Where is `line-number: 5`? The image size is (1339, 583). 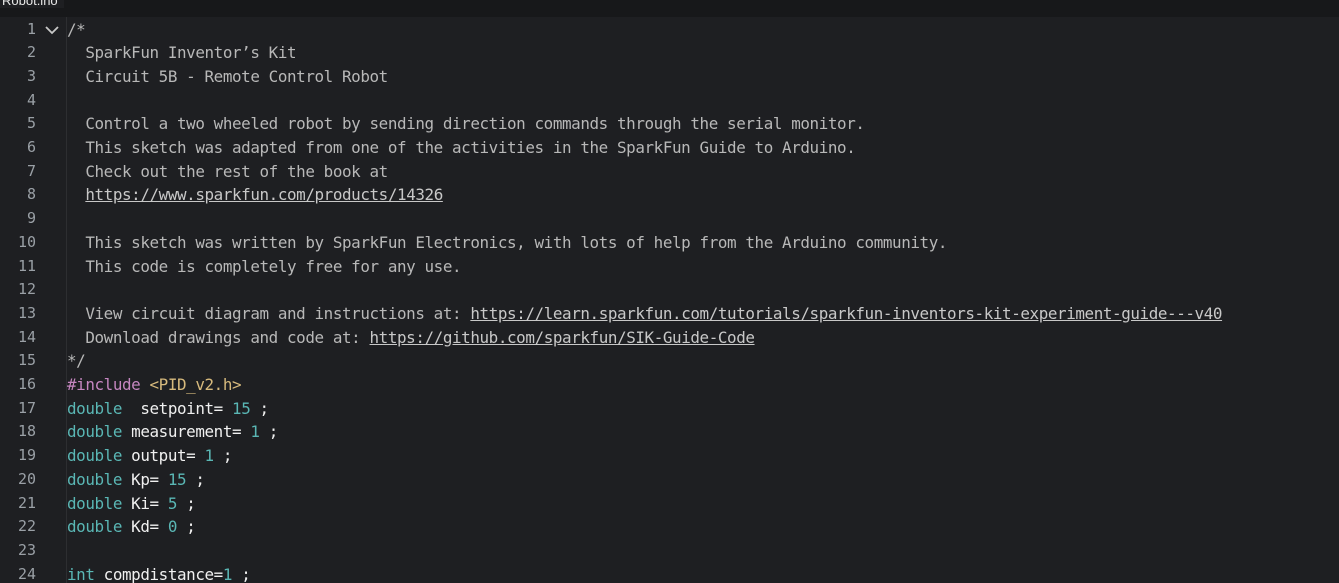
line-number: 5 is located at coordinates (31, 123).